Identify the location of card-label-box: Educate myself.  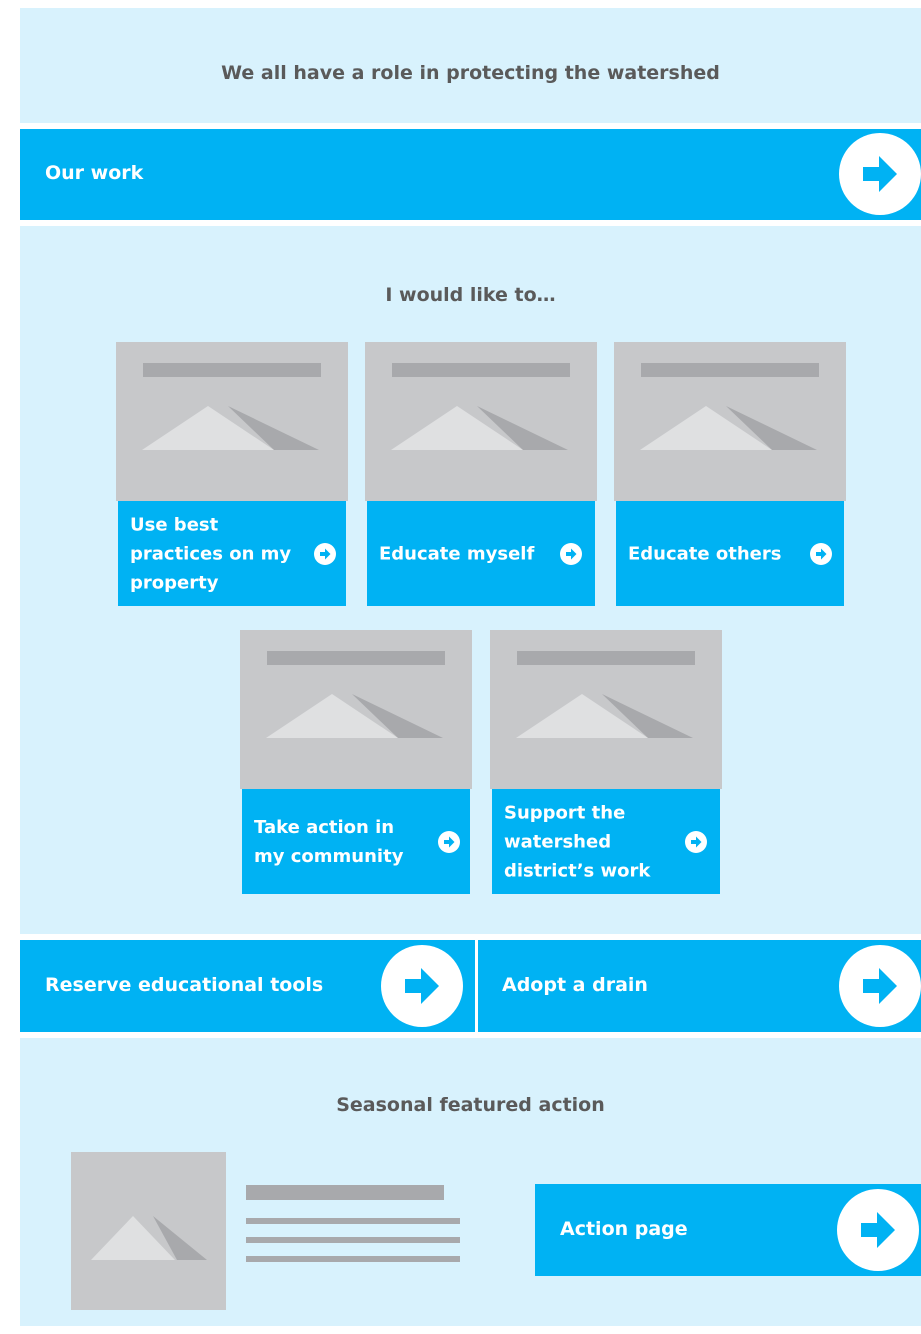
(481, 553).